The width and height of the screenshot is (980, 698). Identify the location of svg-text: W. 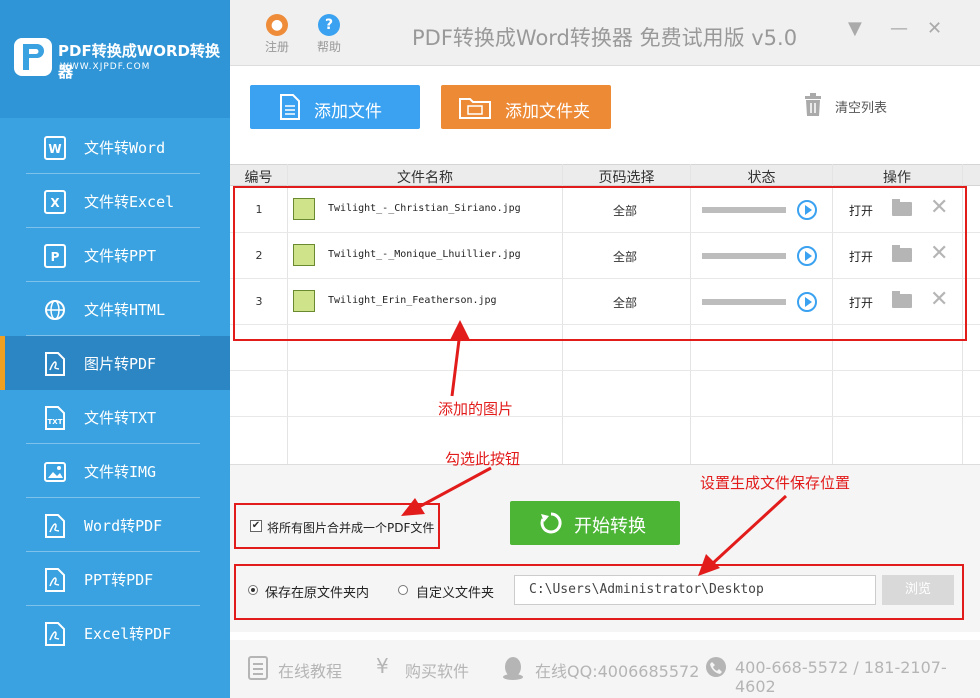
(54, 149).